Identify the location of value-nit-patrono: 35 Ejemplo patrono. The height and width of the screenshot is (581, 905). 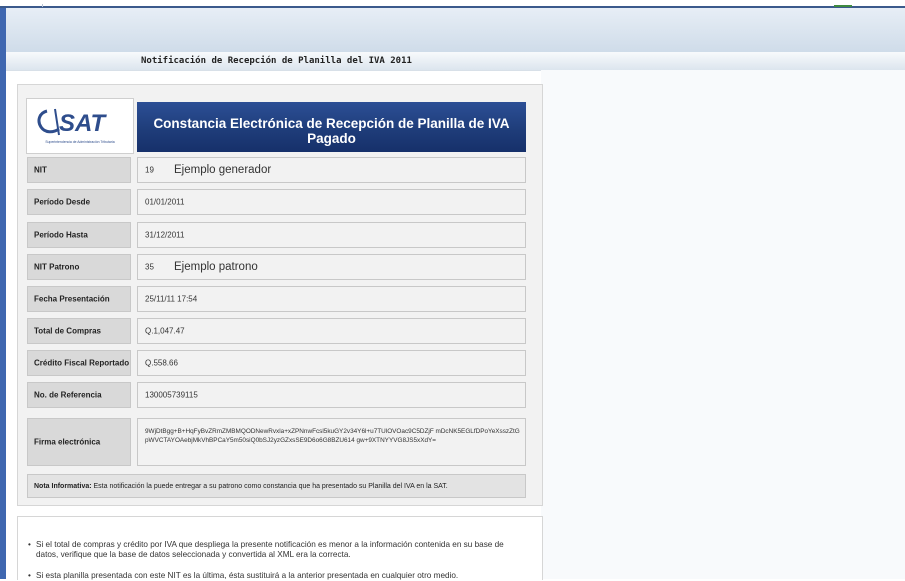
(331, 267).